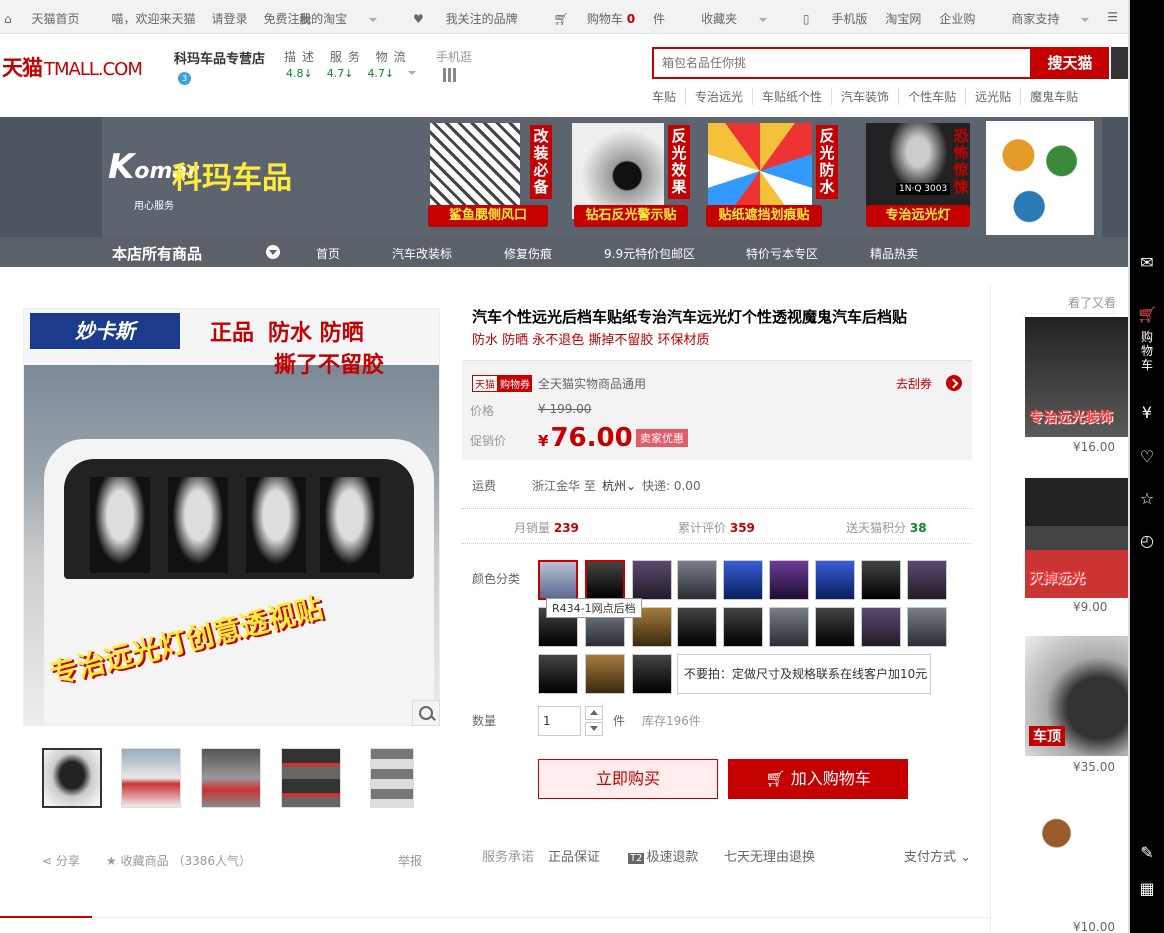 The height and width of the screenshot is (933, 1164). What do you see at coordinates (488, 216) in the screenshot?
I see `banner-product-1-badge: 鲨鱼腮侧风口` at bounding box center [488, 216].